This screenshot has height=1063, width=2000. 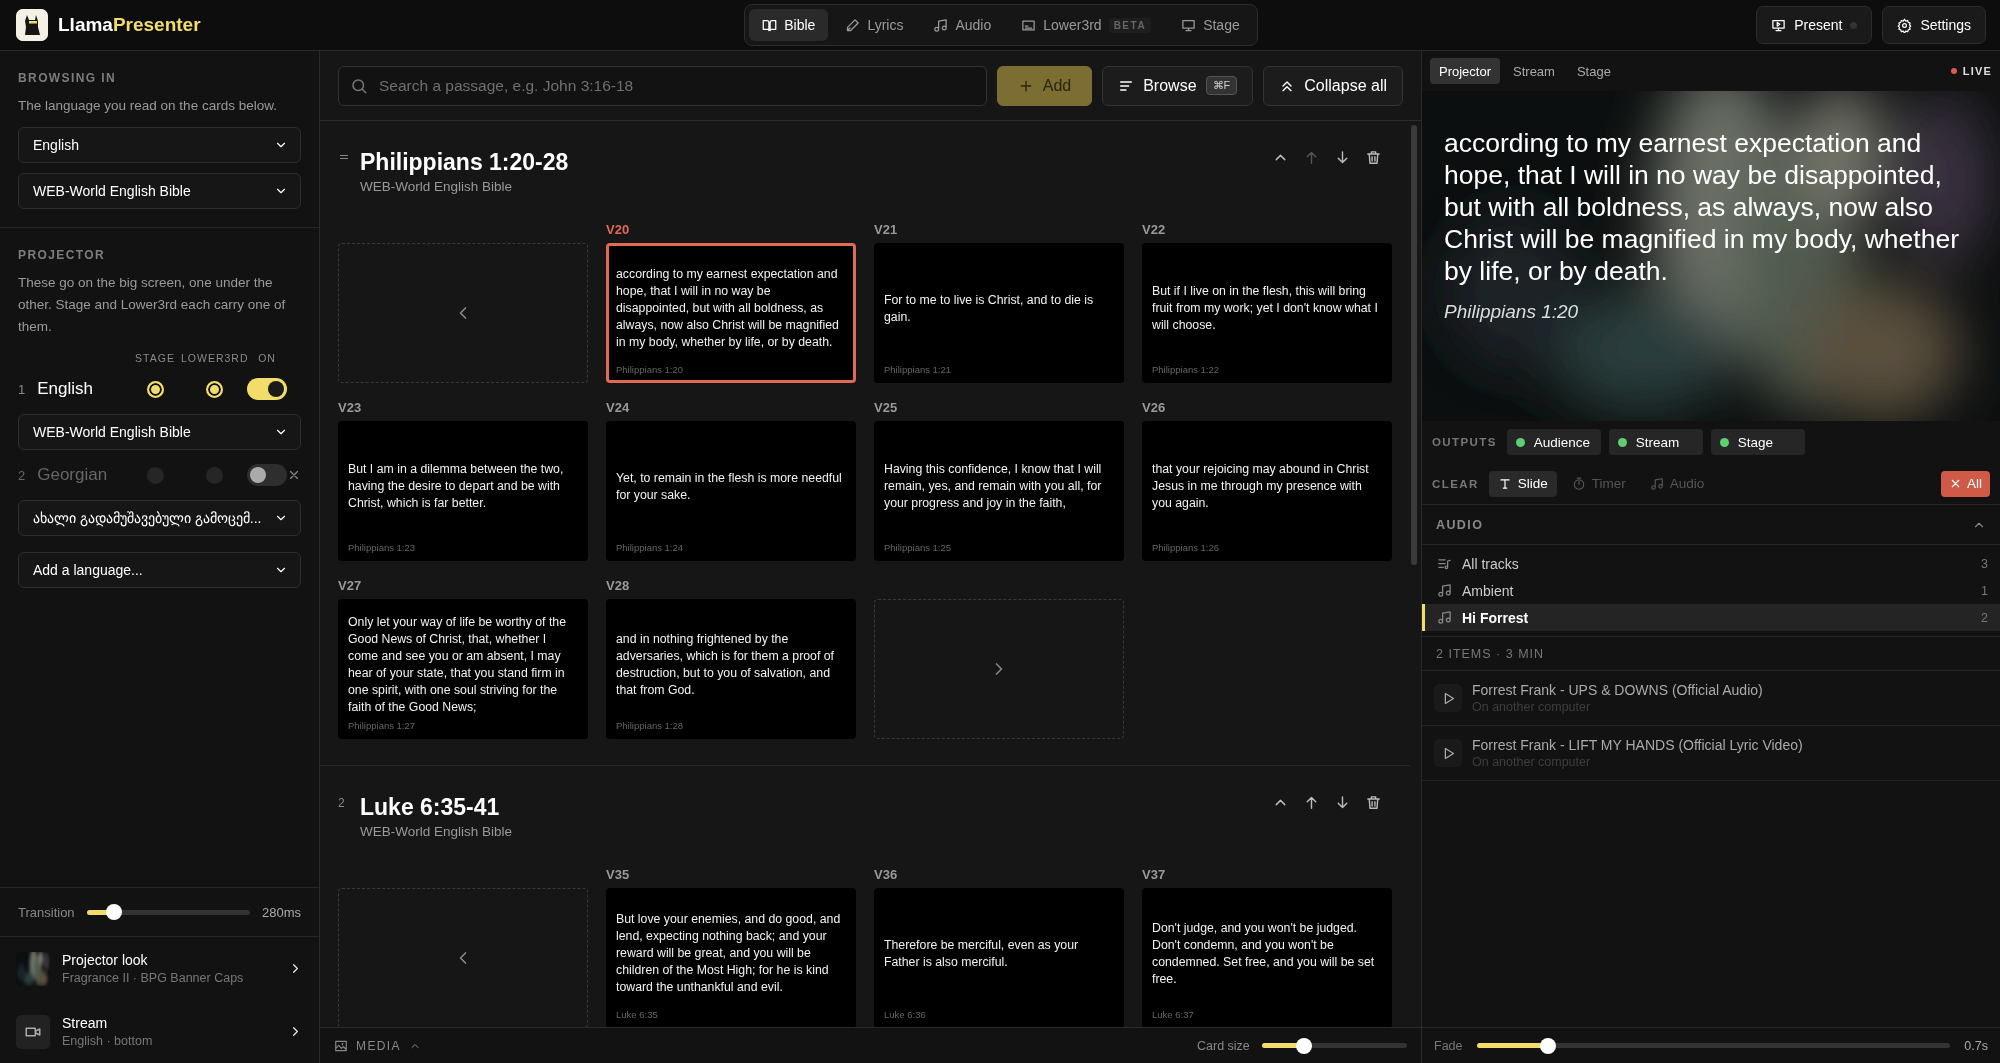 What do you see at coordinates (382, 547) in the screenshot?
I see `verse-reference: Philippians 1:23` at bounding box center [382, 547].